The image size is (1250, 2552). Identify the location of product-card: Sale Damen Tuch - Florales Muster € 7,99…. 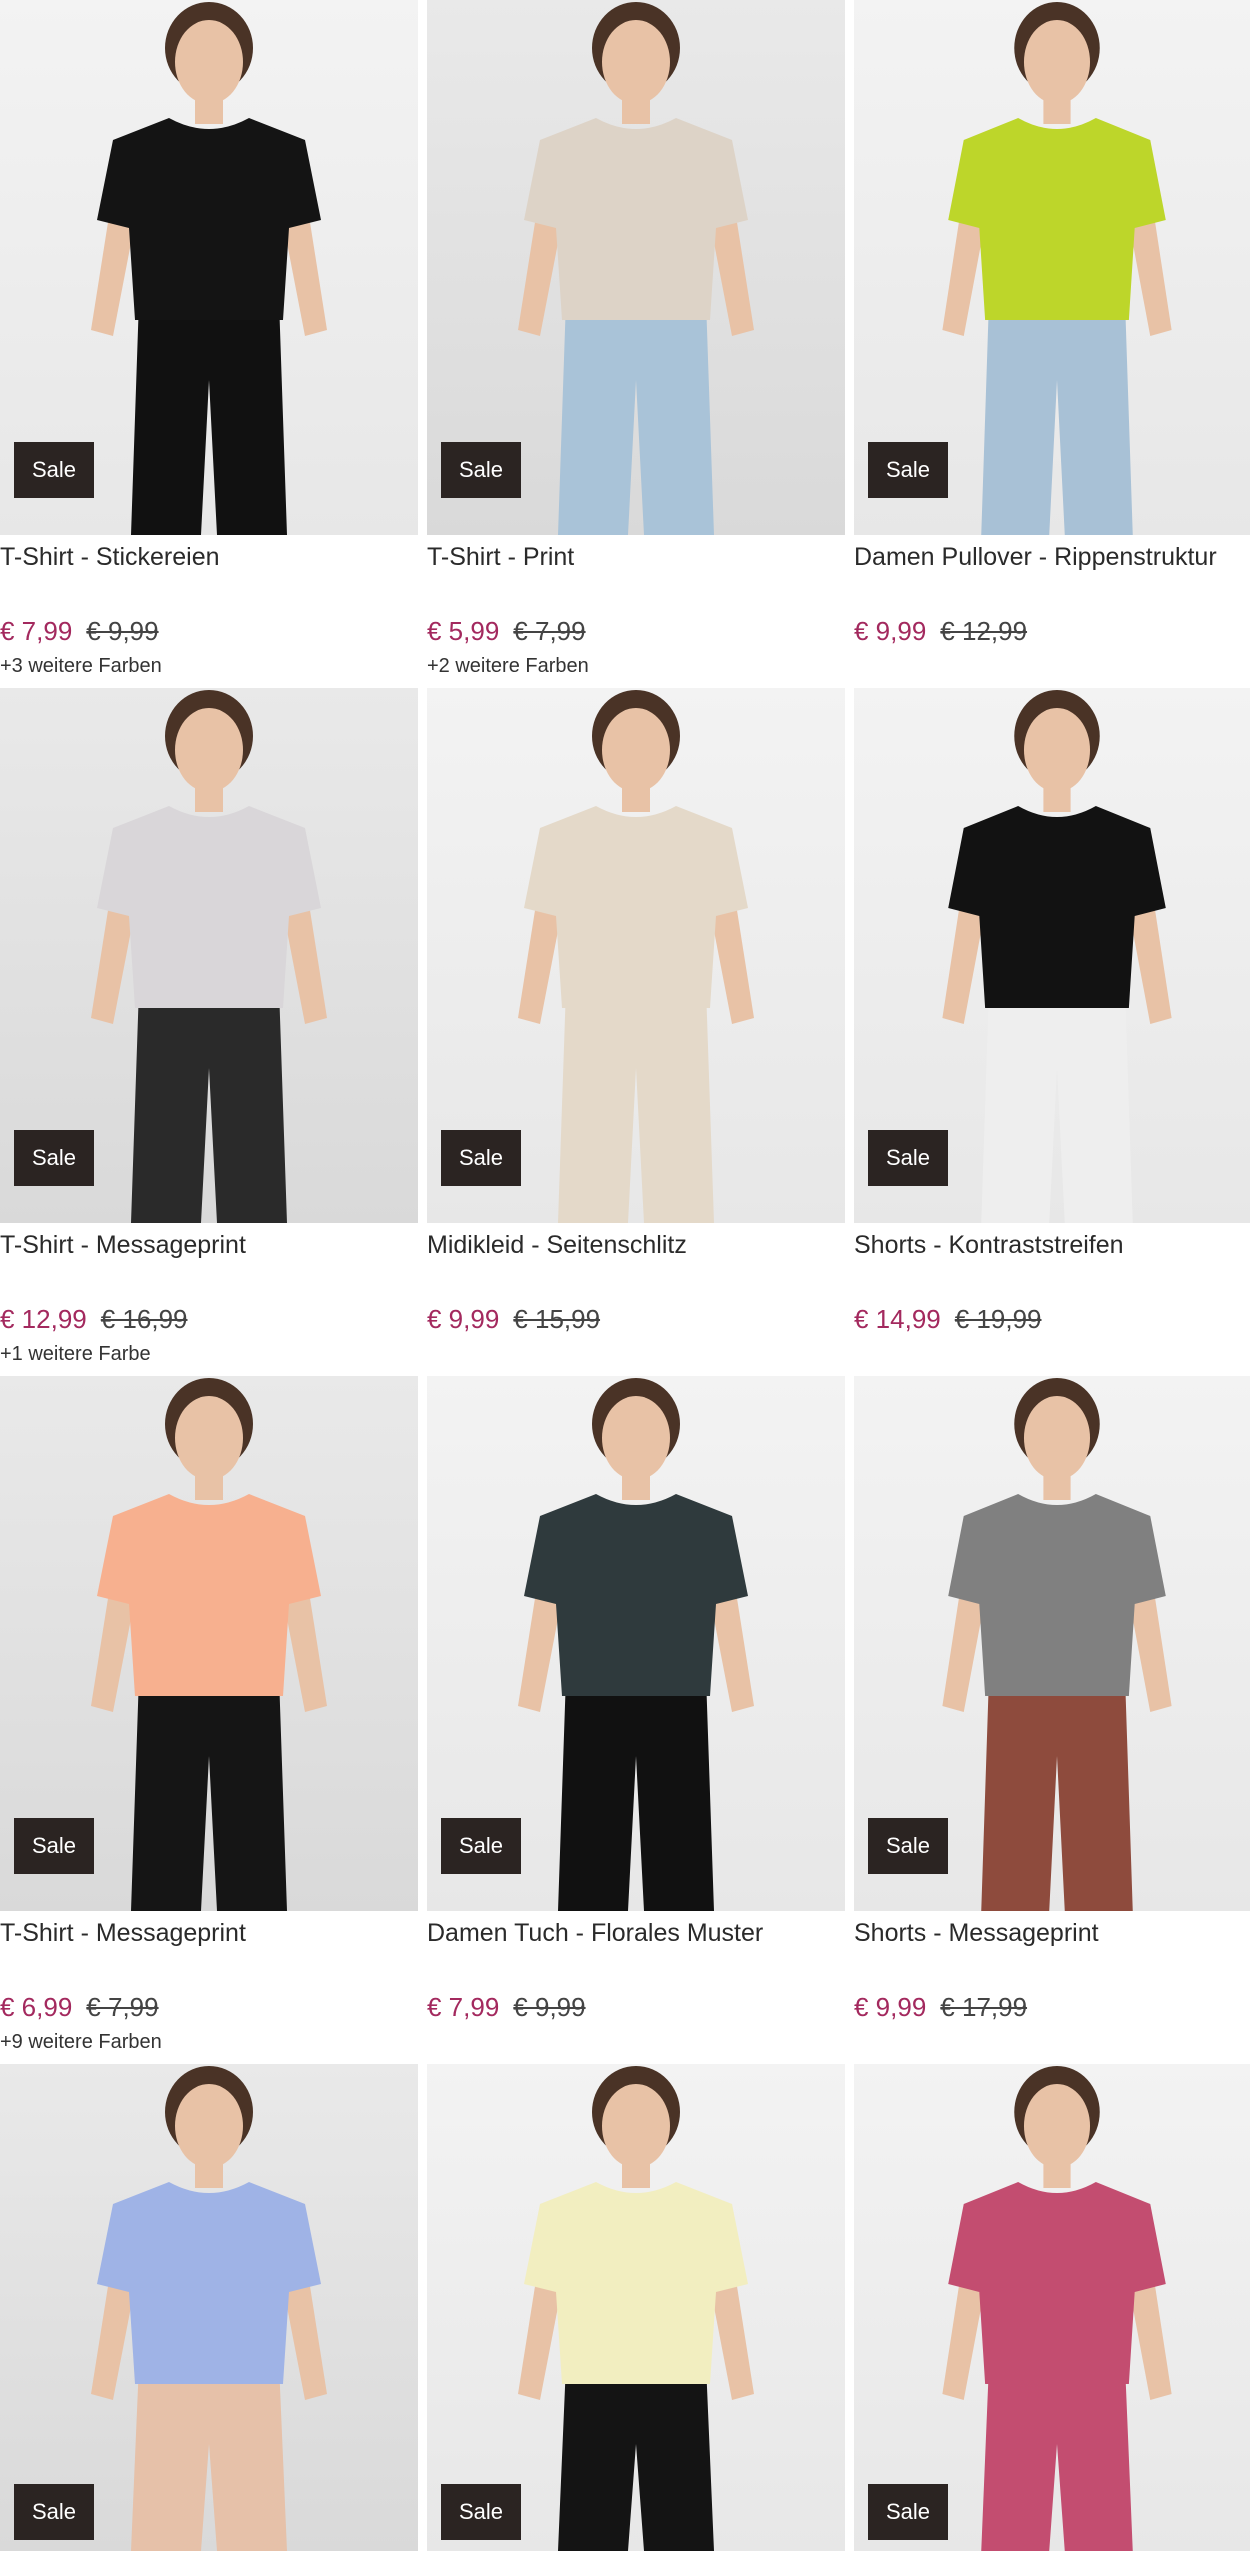
(636, 1720).